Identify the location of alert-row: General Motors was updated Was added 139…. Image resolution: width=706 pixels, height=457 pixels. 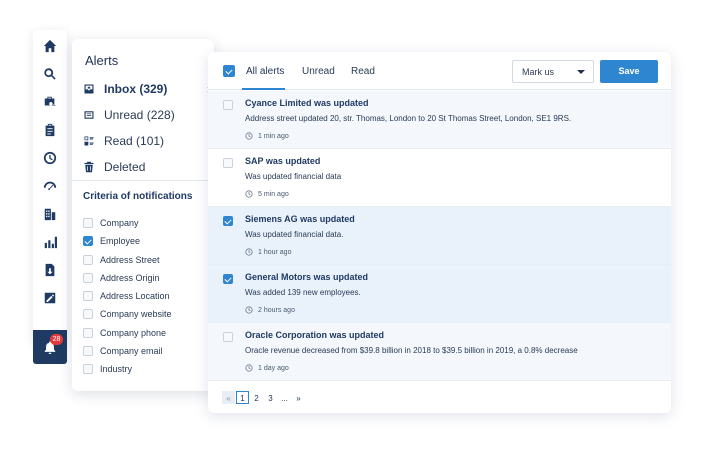
(439, 294).